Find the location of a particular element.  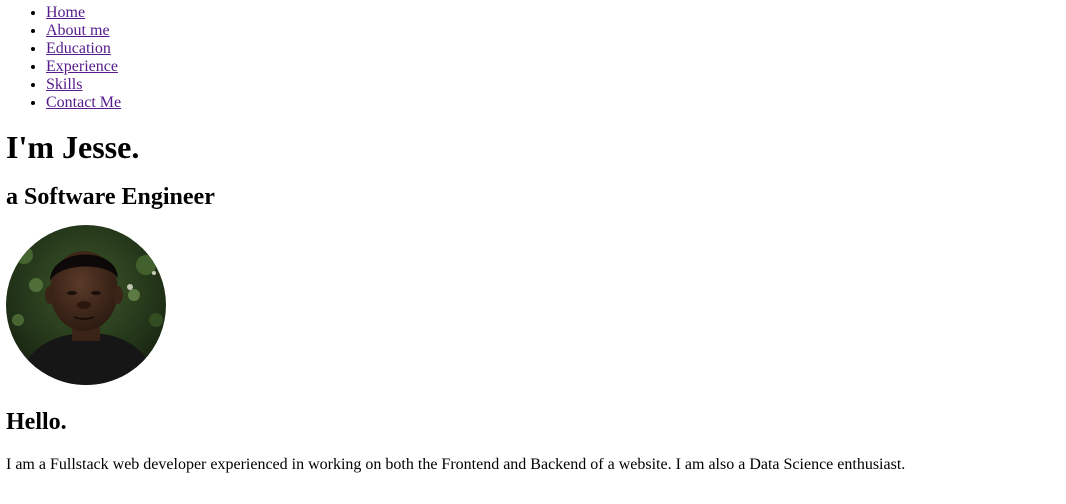

nav-link-about: About me is located at coordinates (78, 30).